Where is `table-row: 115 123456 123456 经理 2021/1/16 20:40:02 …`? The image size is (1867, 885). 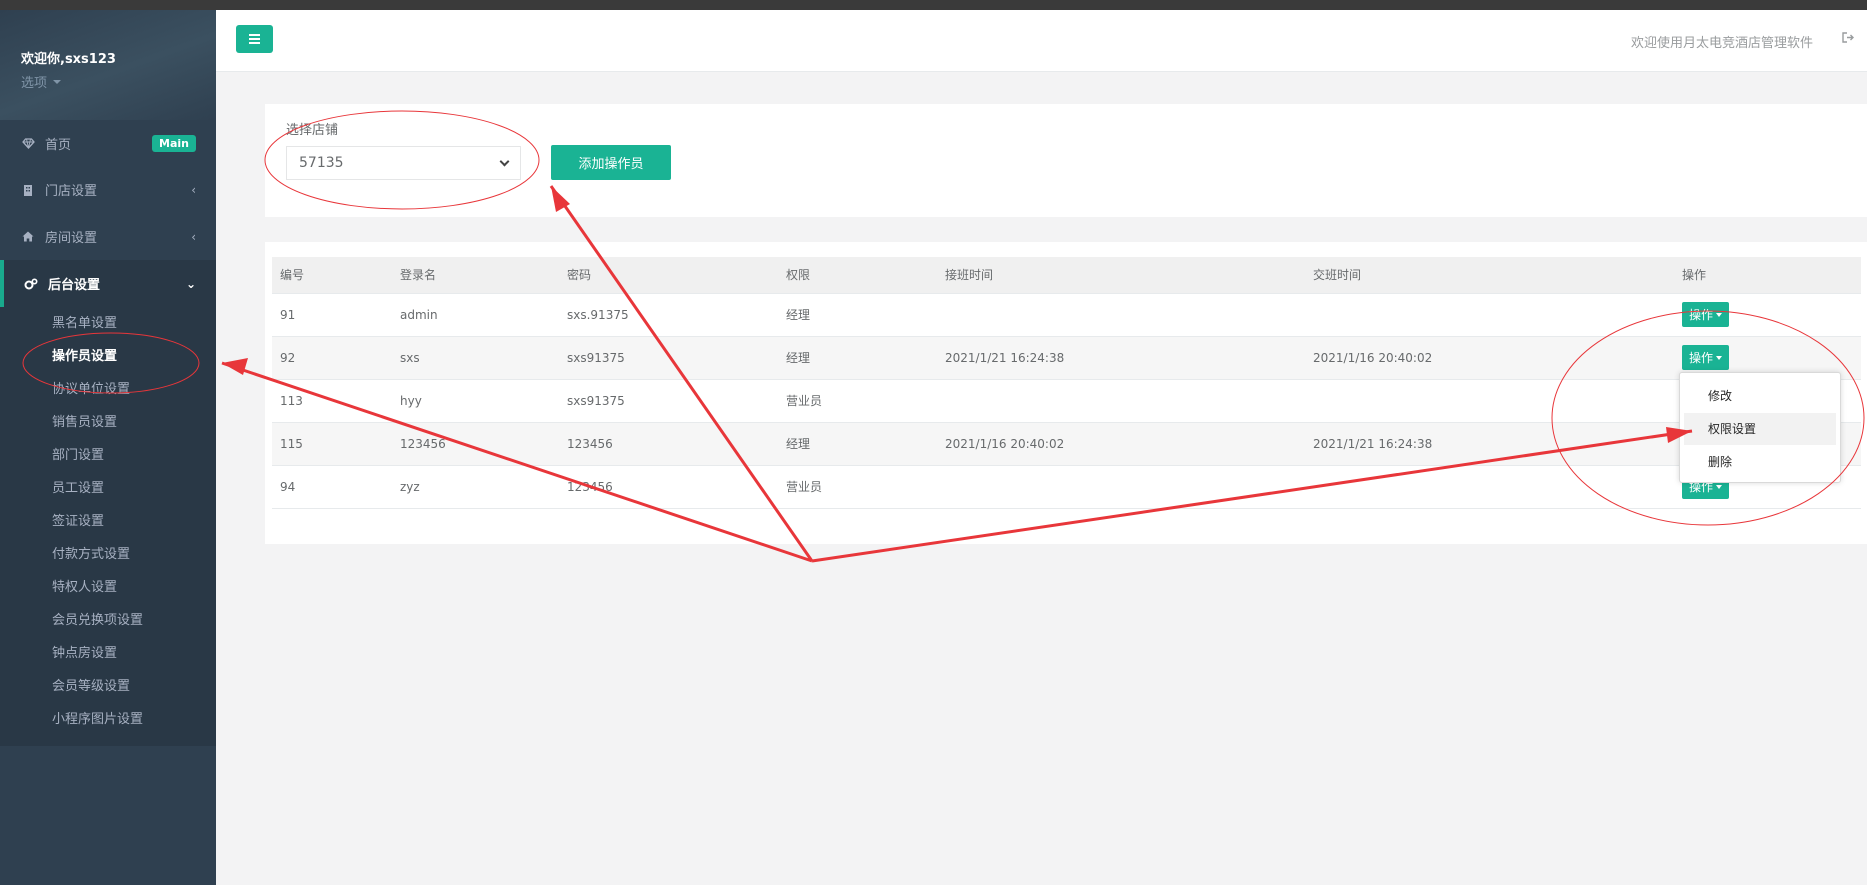 table-row: 115 123456 123456 经理 2021/1/16 20:40:02 … is located at coordinates (1066, 444).